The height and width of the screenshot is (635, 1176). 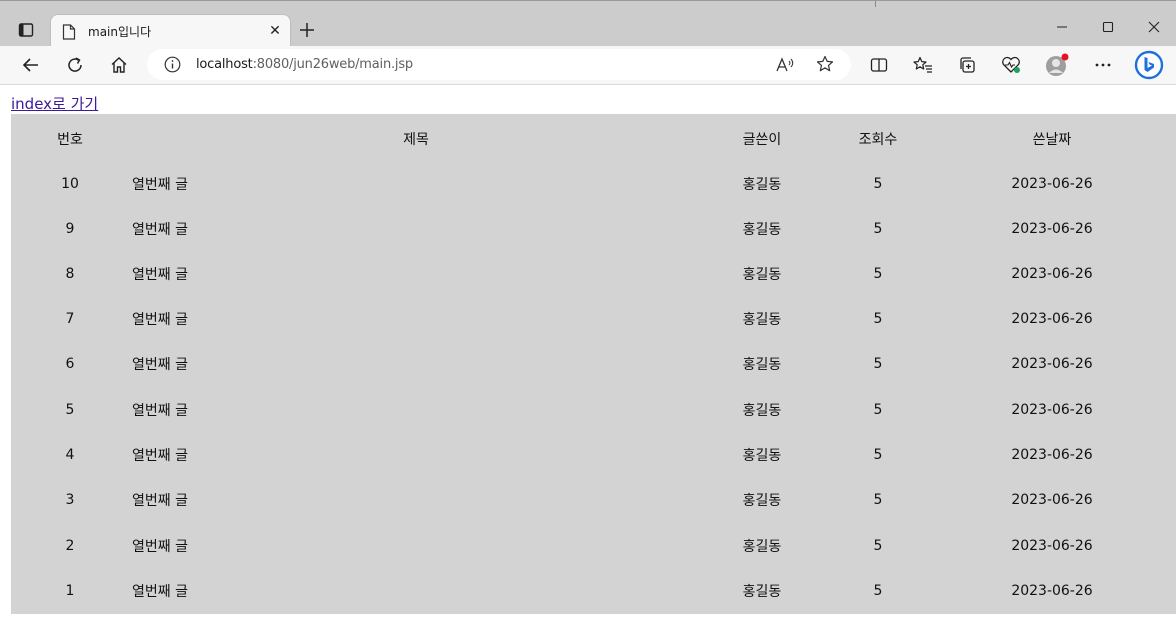 What do you see at coordinates (70, 545) in the screenshot?
I see `cell-no: 2` at bounding box center [70, 545].